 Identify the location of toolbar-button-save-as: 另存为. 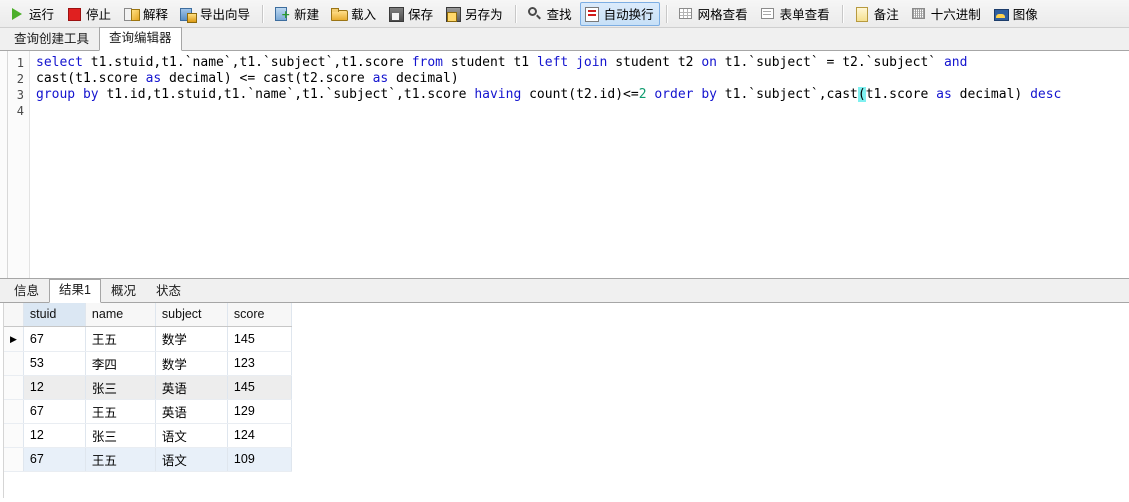
(475, 14).